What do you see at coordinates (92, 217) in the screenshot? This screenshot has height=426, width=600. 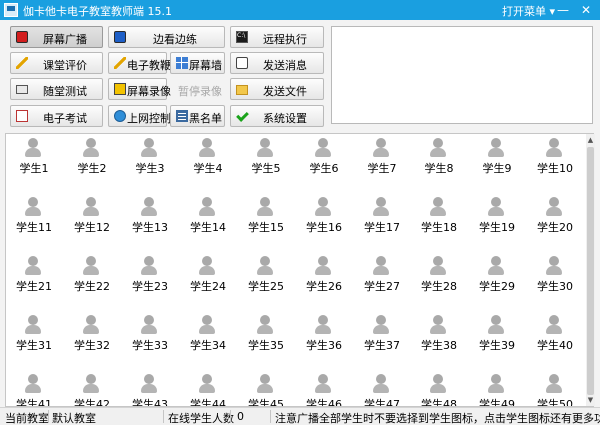 I see `student-tile: 学生12` at bounding box center [92, 217].